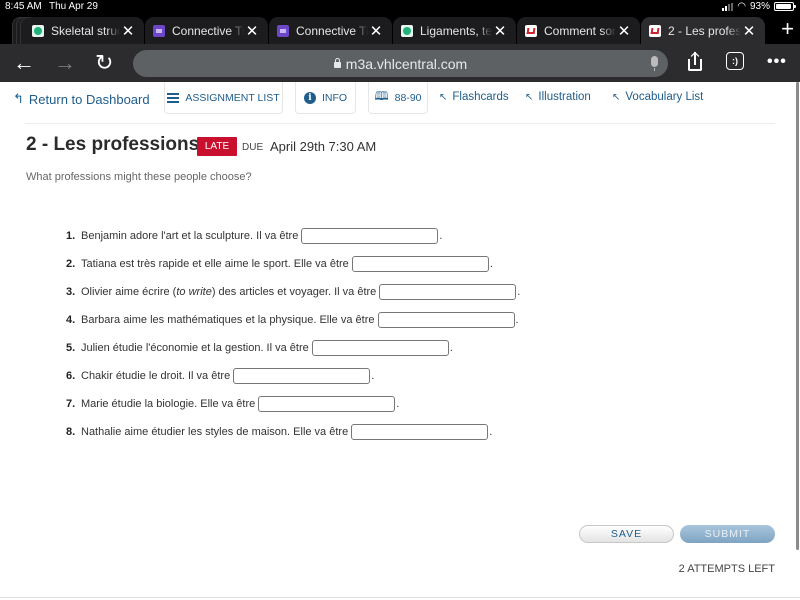 The width and height of the screenshot is (800, 600). Describe the element at coordinates (381, 96) in the screenshot. I see `book-icon: 🕮` at that location.